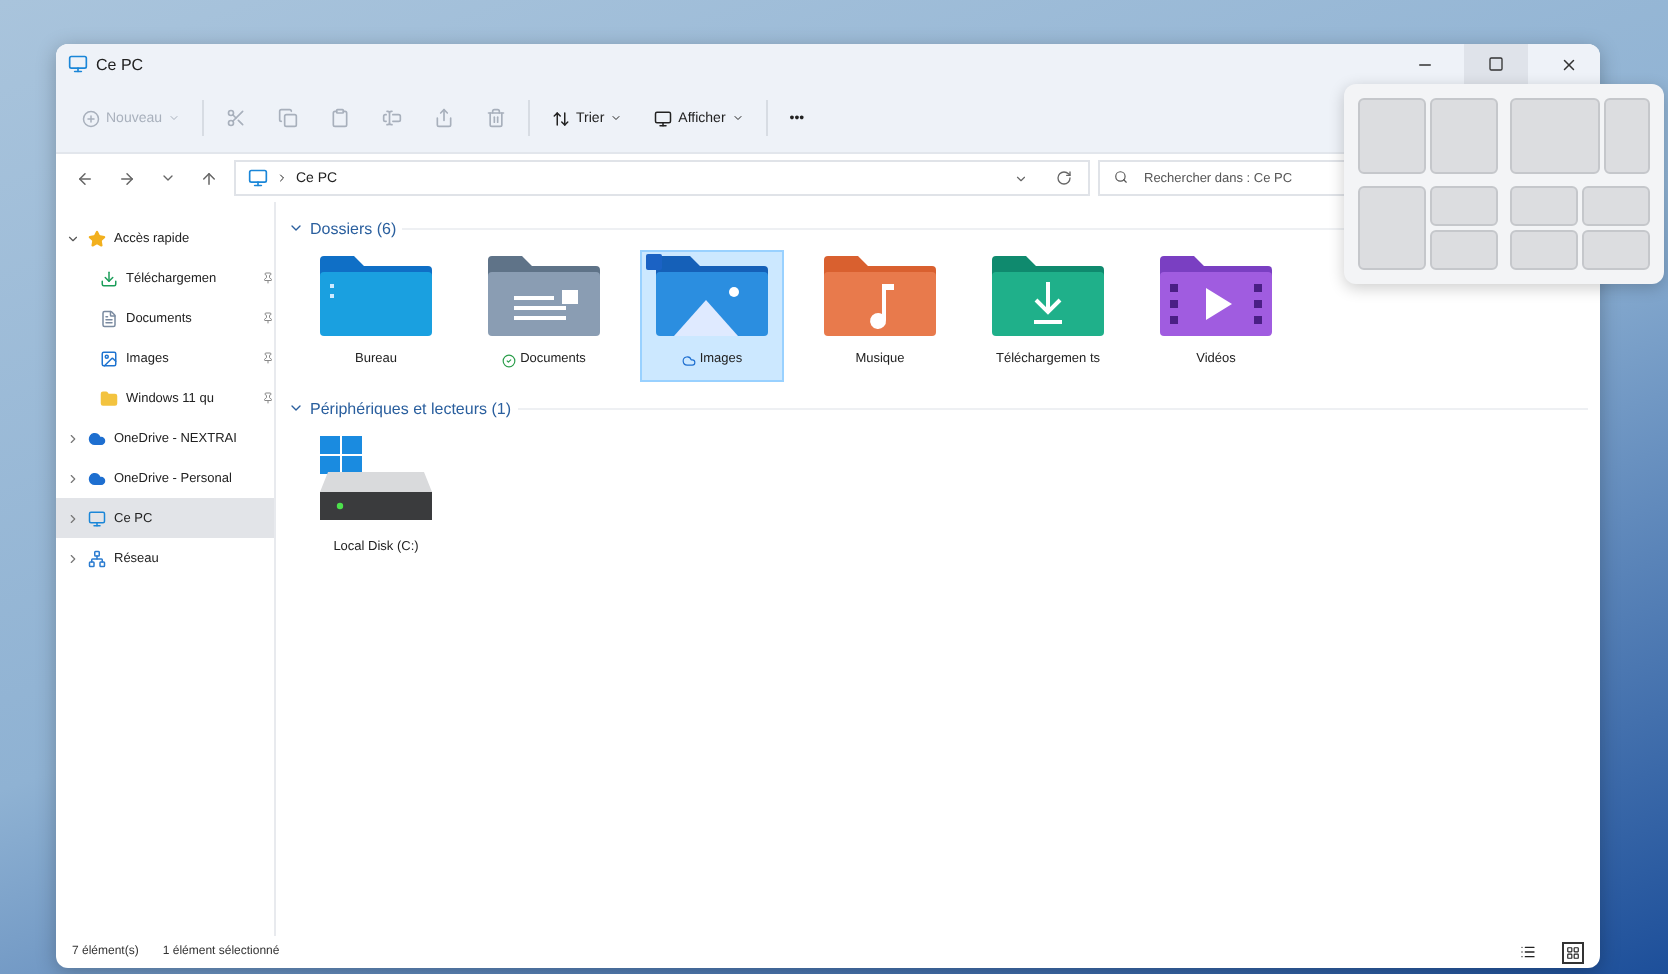 Image resolution: width=1668 pixels, height=974 pixels. What do you see at coordinates (340, 118) in the screenshot?
I see `clipboard-icon` at bounding box center [340, 118].